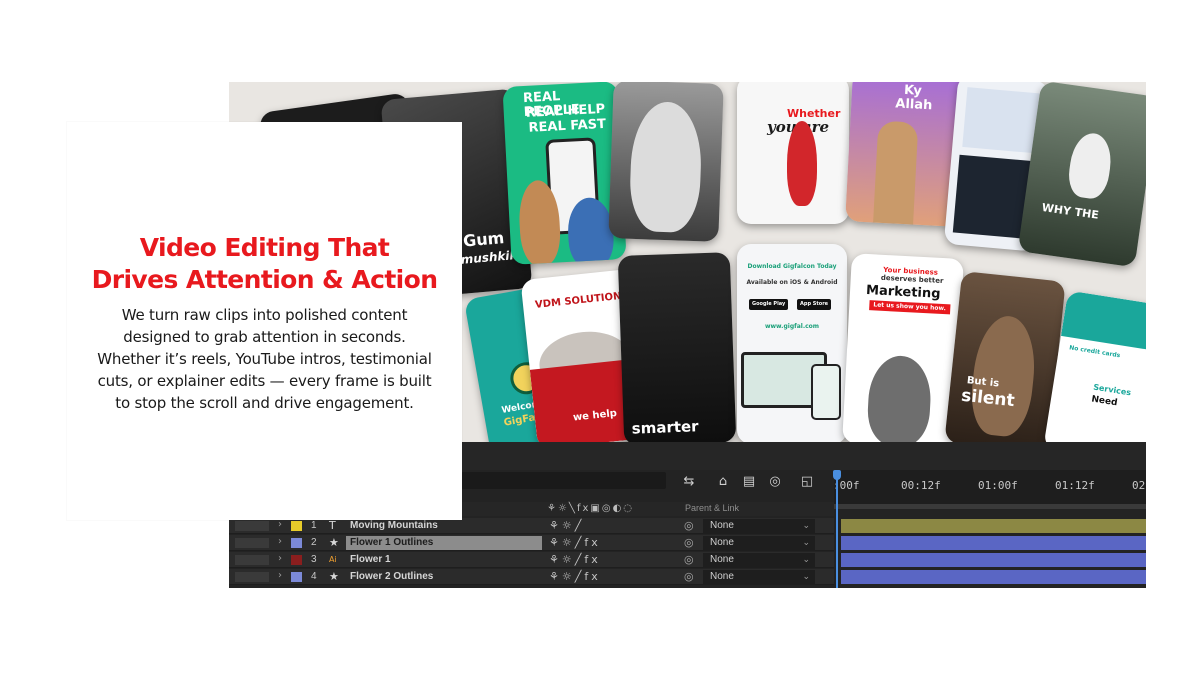 The width and height of the screenshot is (1200, 673). What do you see at coordinates (1070, 211) in the screenshot?
I see `why-the-text: WHY THE` at bounding box center [1070, 211].